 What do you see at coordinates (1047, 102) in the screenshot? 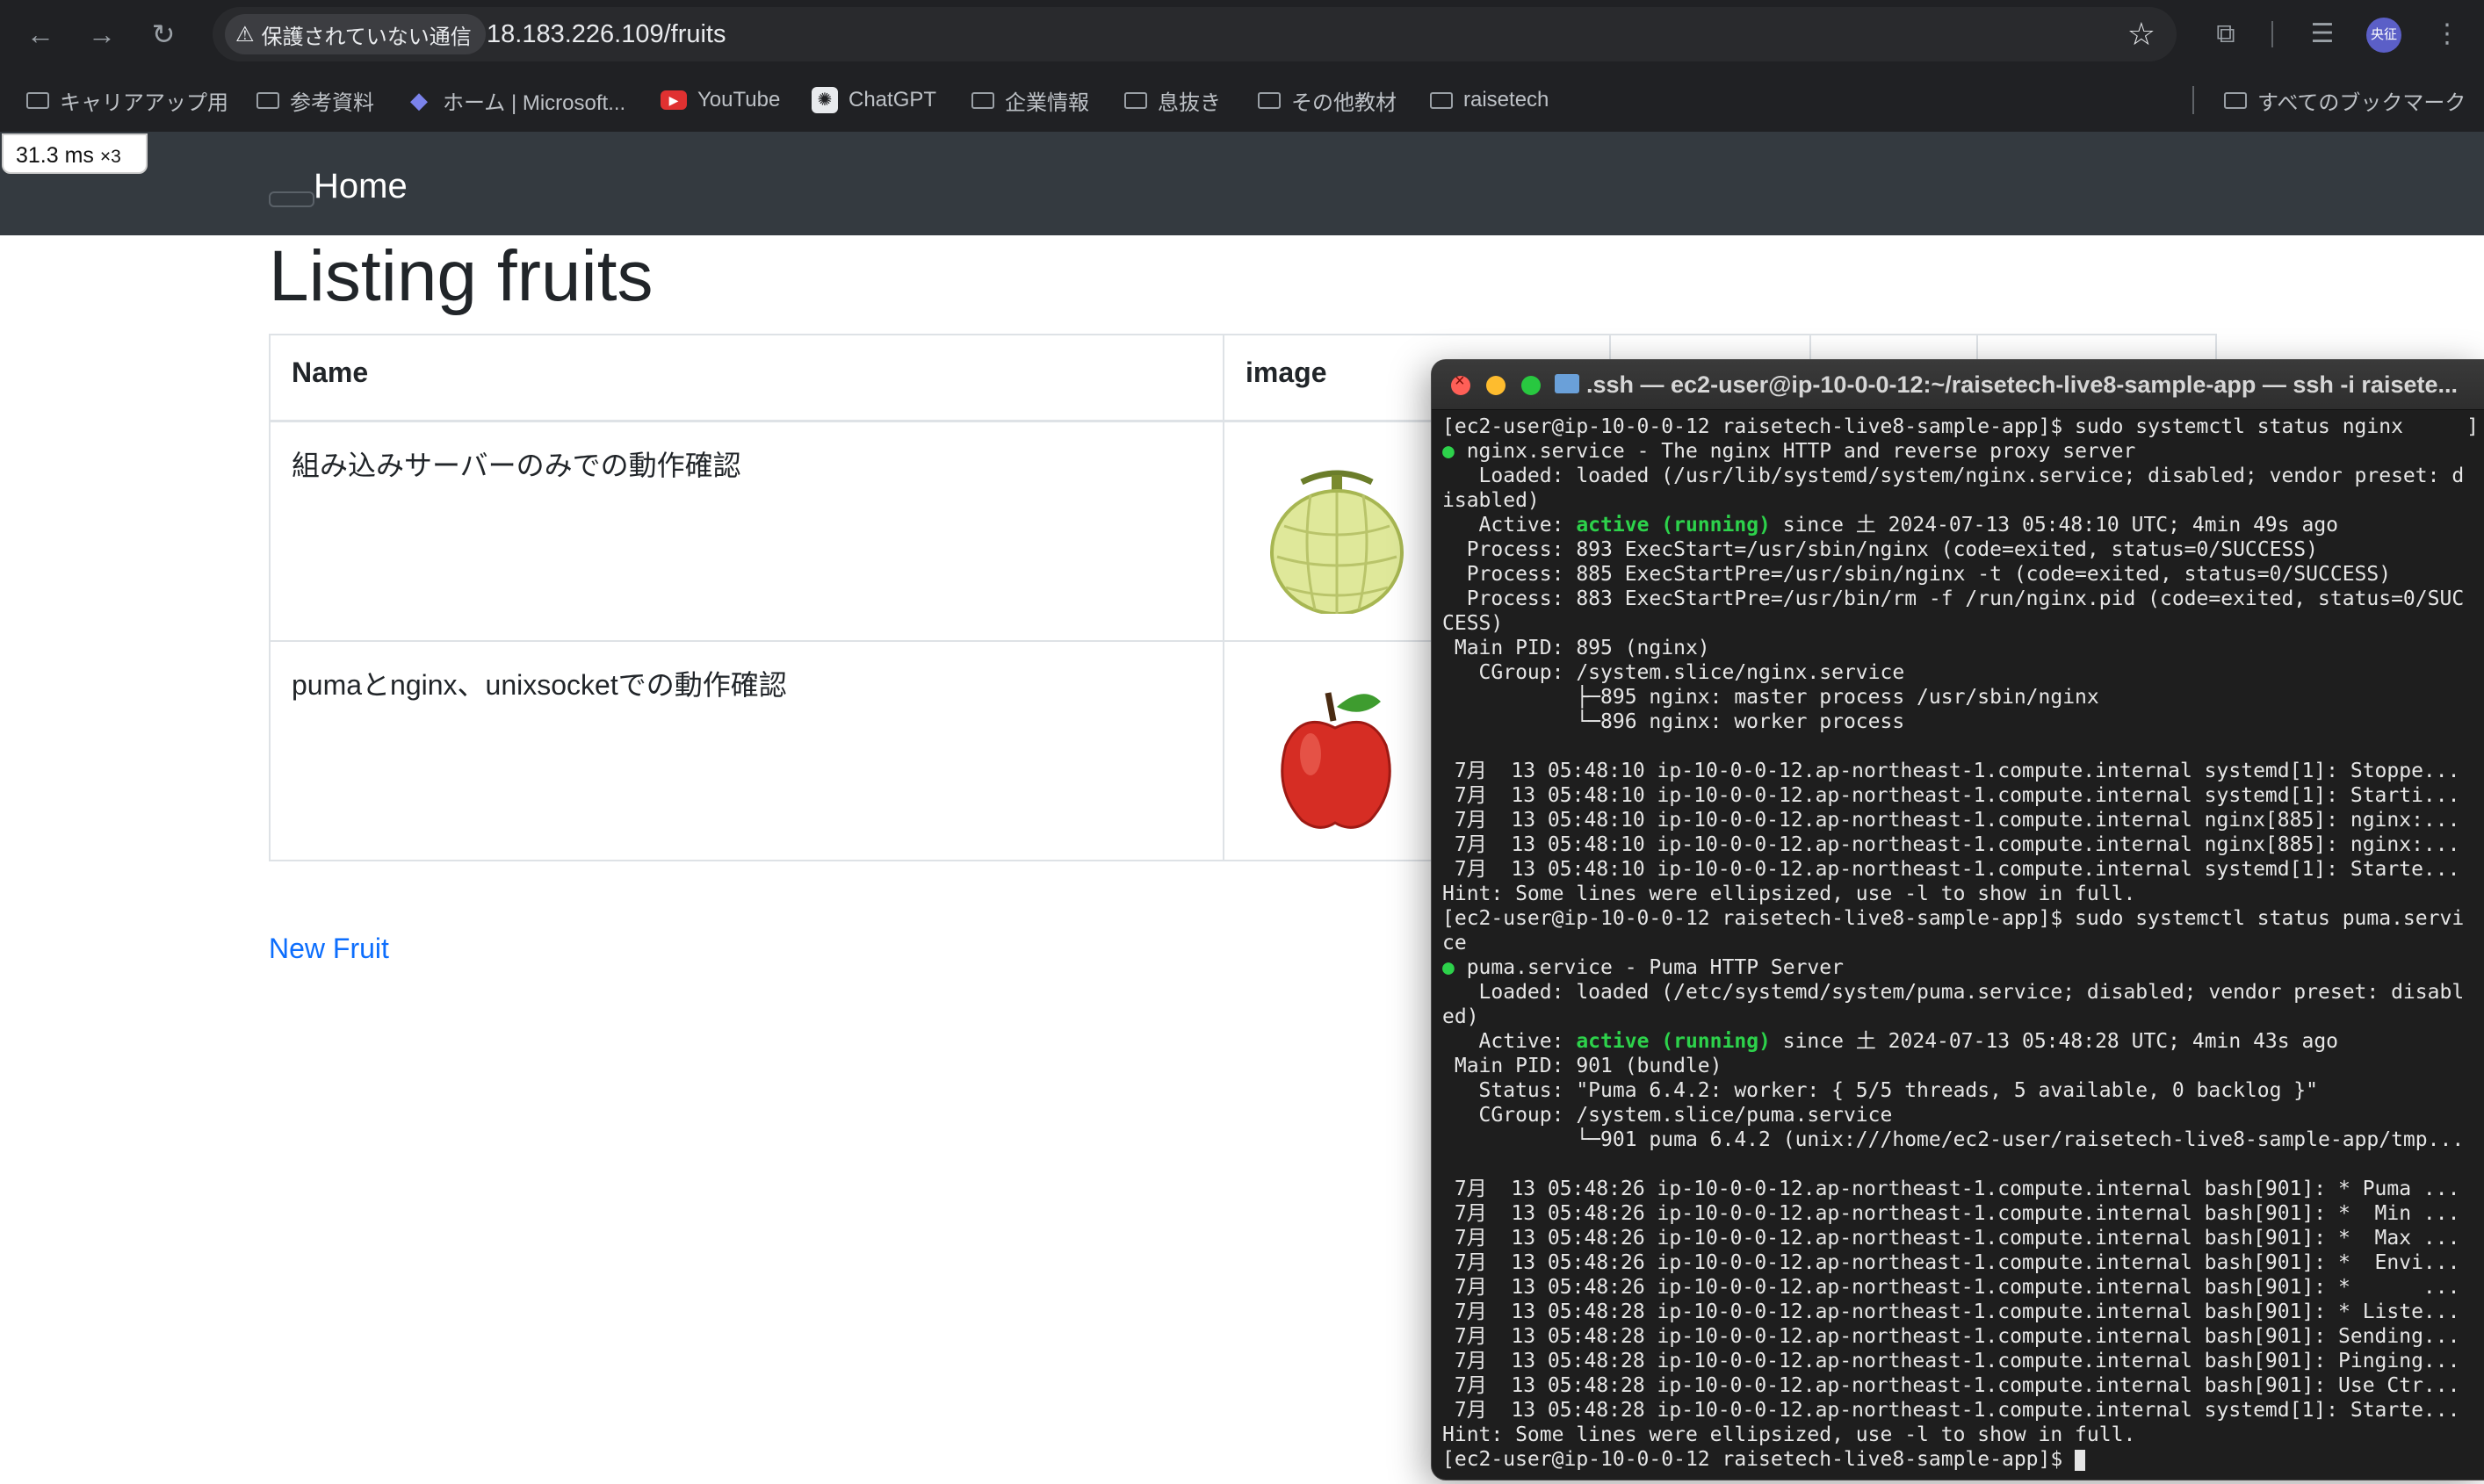
I see `bookmark-label: 企業情報` at bounding box center [1047, 102].